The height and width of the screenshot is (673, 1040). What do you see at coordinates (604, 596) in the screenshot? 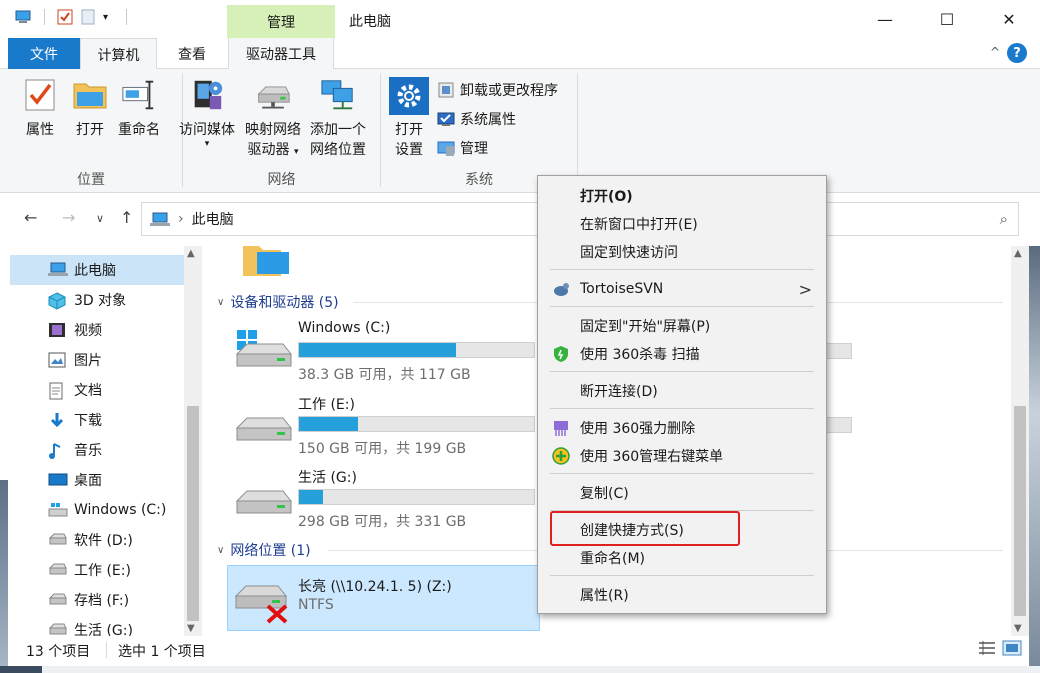
I see `menu-item-label: 属性(R)` at bounding box center [604, 596].